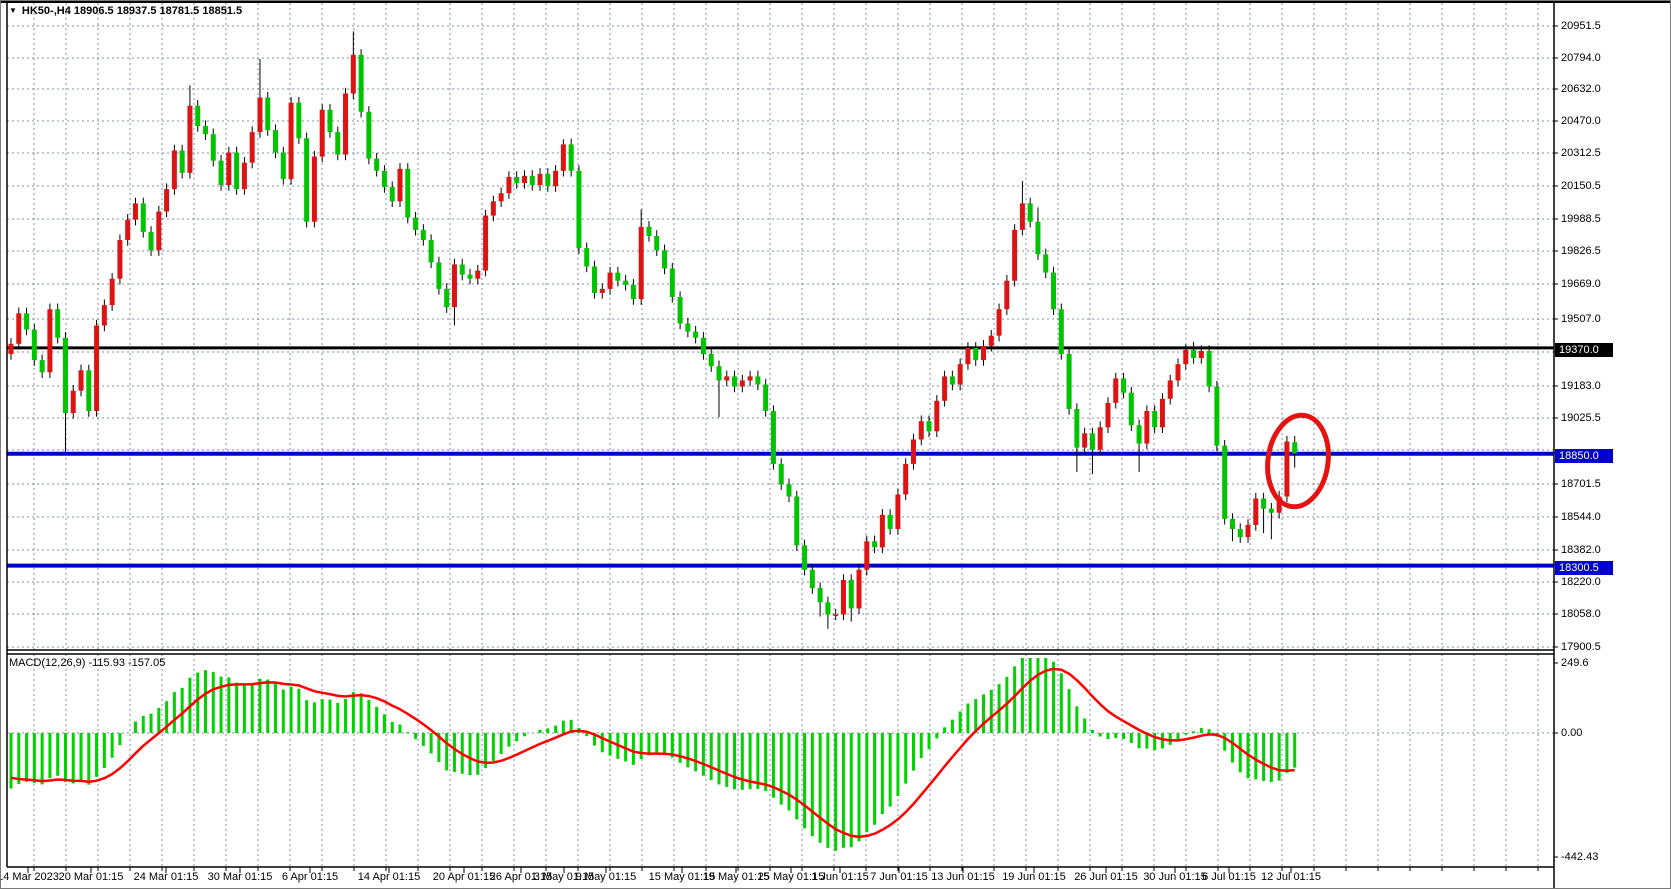 The width and height of the screenshot is (1671, 889). Describe the element at coordinates (1581, 89) in the screenshot. I see `price-axis-label: 20632.0` at that location.